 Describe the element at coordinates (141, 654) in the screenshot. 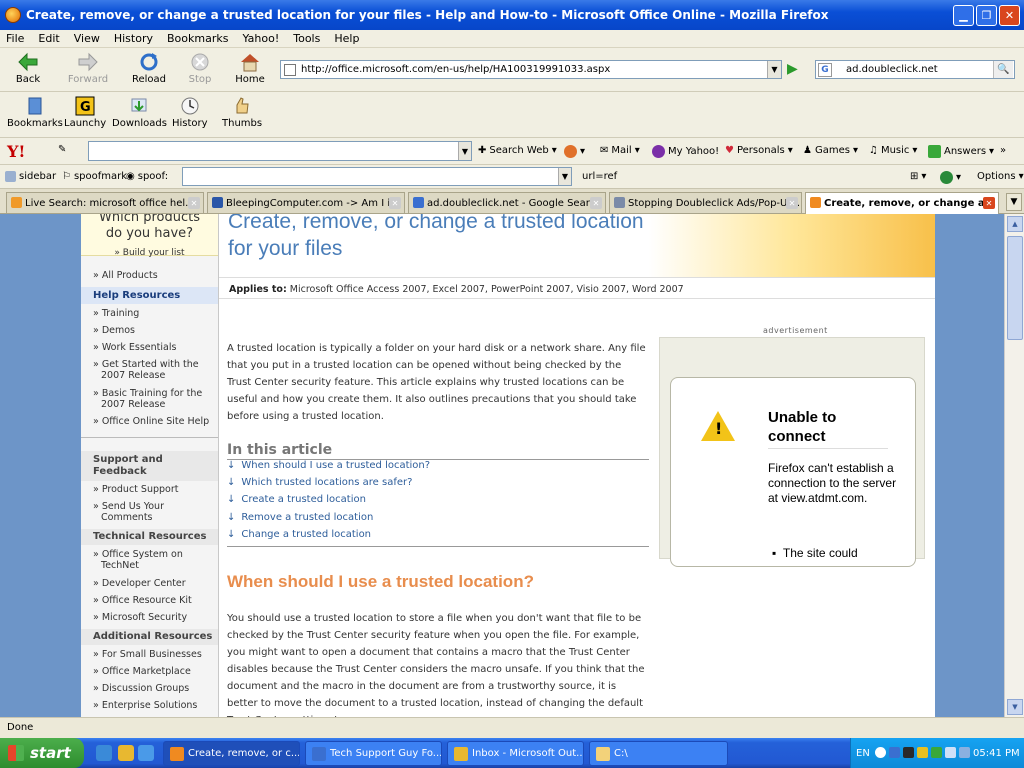

I see `small-businesses-link: » For Small Businesses` at that location.